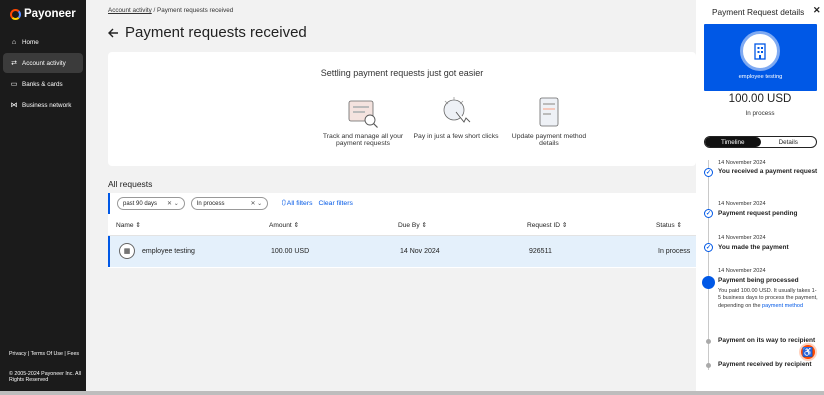 The width and height of the screenshot is (824, 395). I want to click on promo-item-update: Update payment method details, so click(549, 122).